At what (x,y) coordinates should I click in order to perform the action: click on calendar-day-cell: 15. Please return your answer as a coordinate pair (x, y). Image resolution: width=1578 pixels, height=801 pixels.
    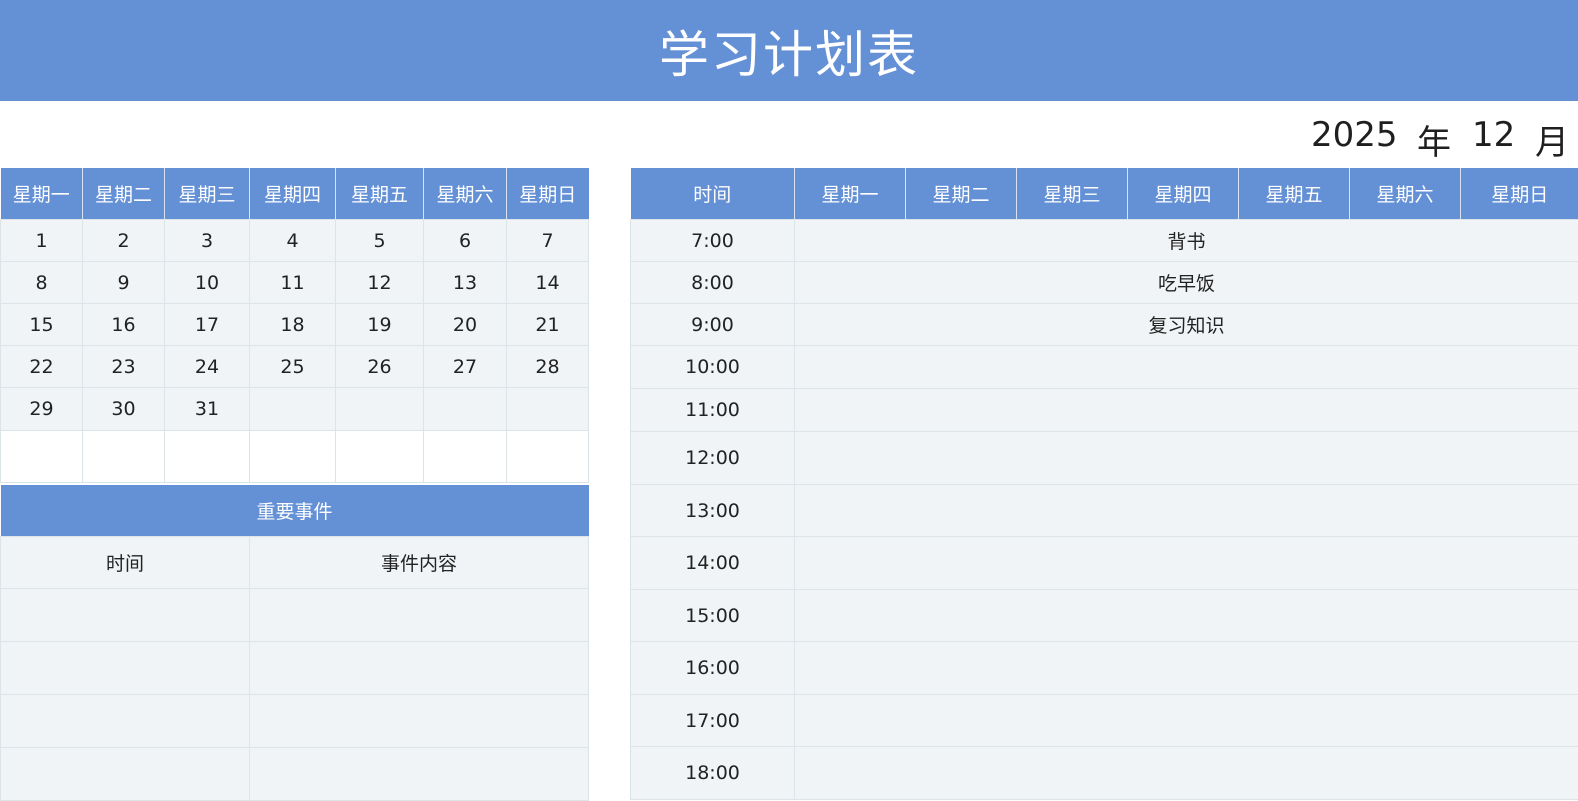
    Looking at the image, I should click on (42, 325).